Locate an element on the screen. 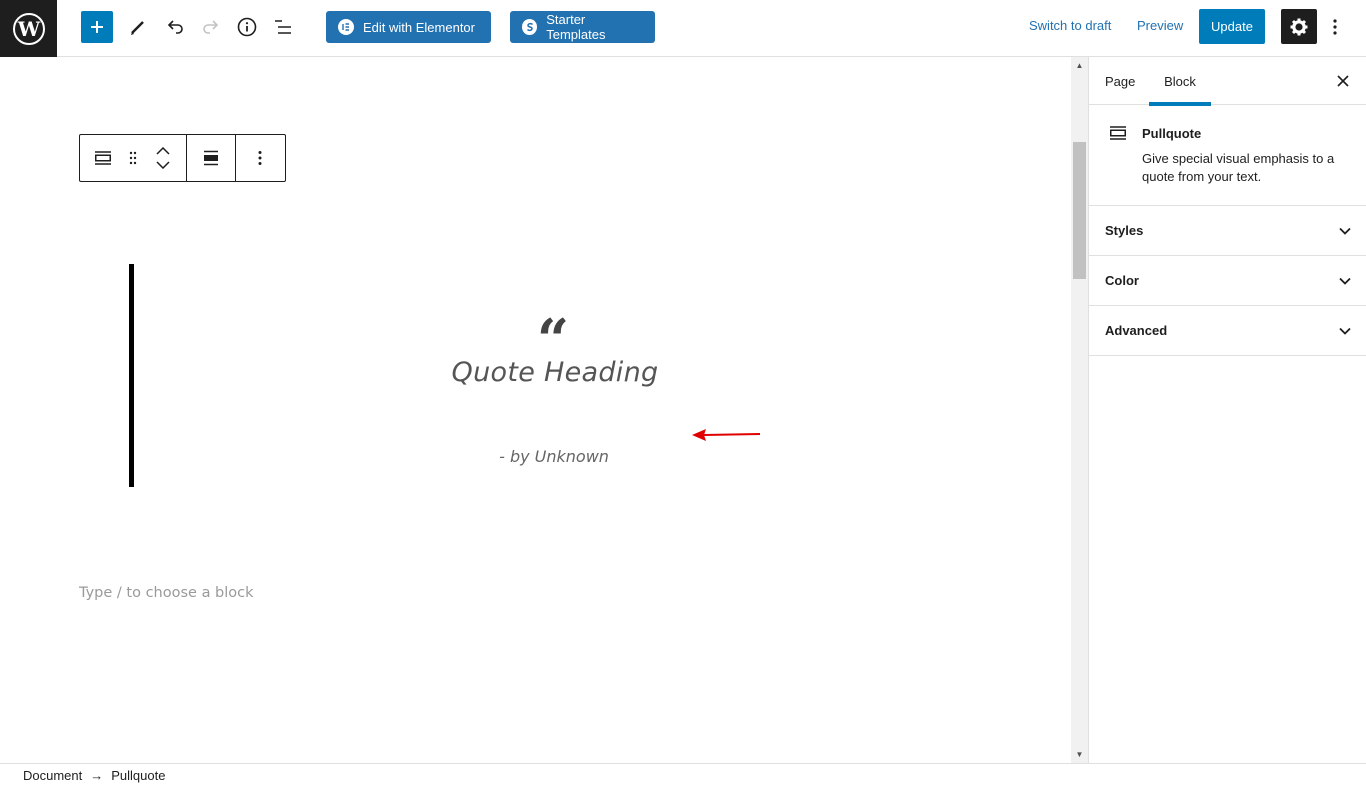  pullquote-text: Quote Heading is located at coordinates (555, 372).